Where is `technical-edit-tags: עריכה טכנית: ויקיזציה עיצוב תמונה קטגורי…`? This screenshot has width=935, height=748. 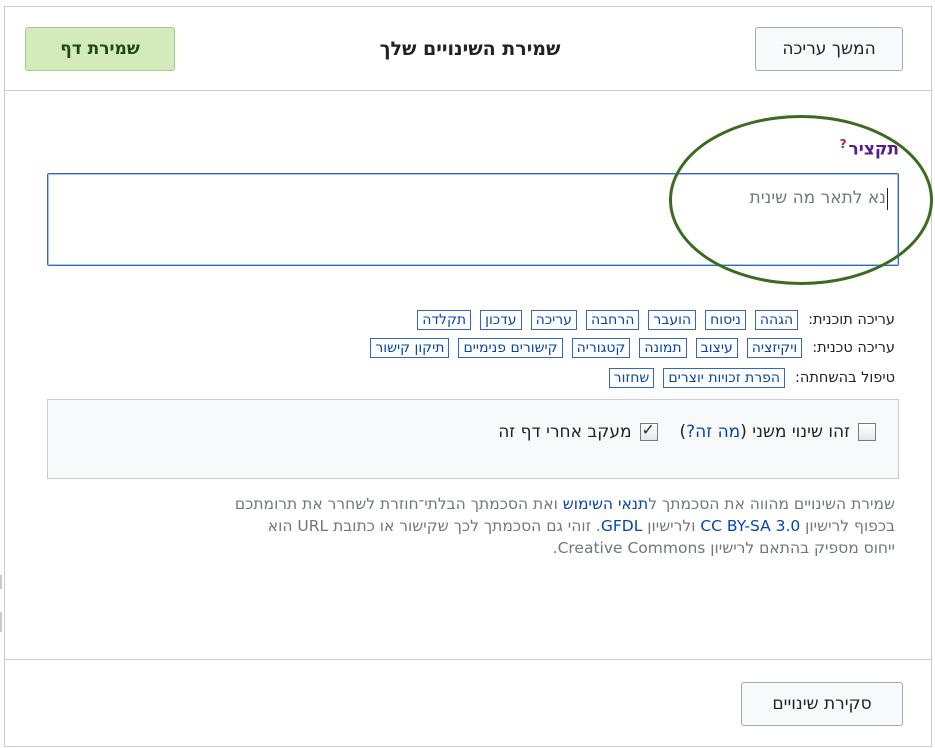 technical-edit-tags: עריכה טכנית: ויקיזציה עיצוב תמונה קטגורי… is located at coordinates (628, 348).